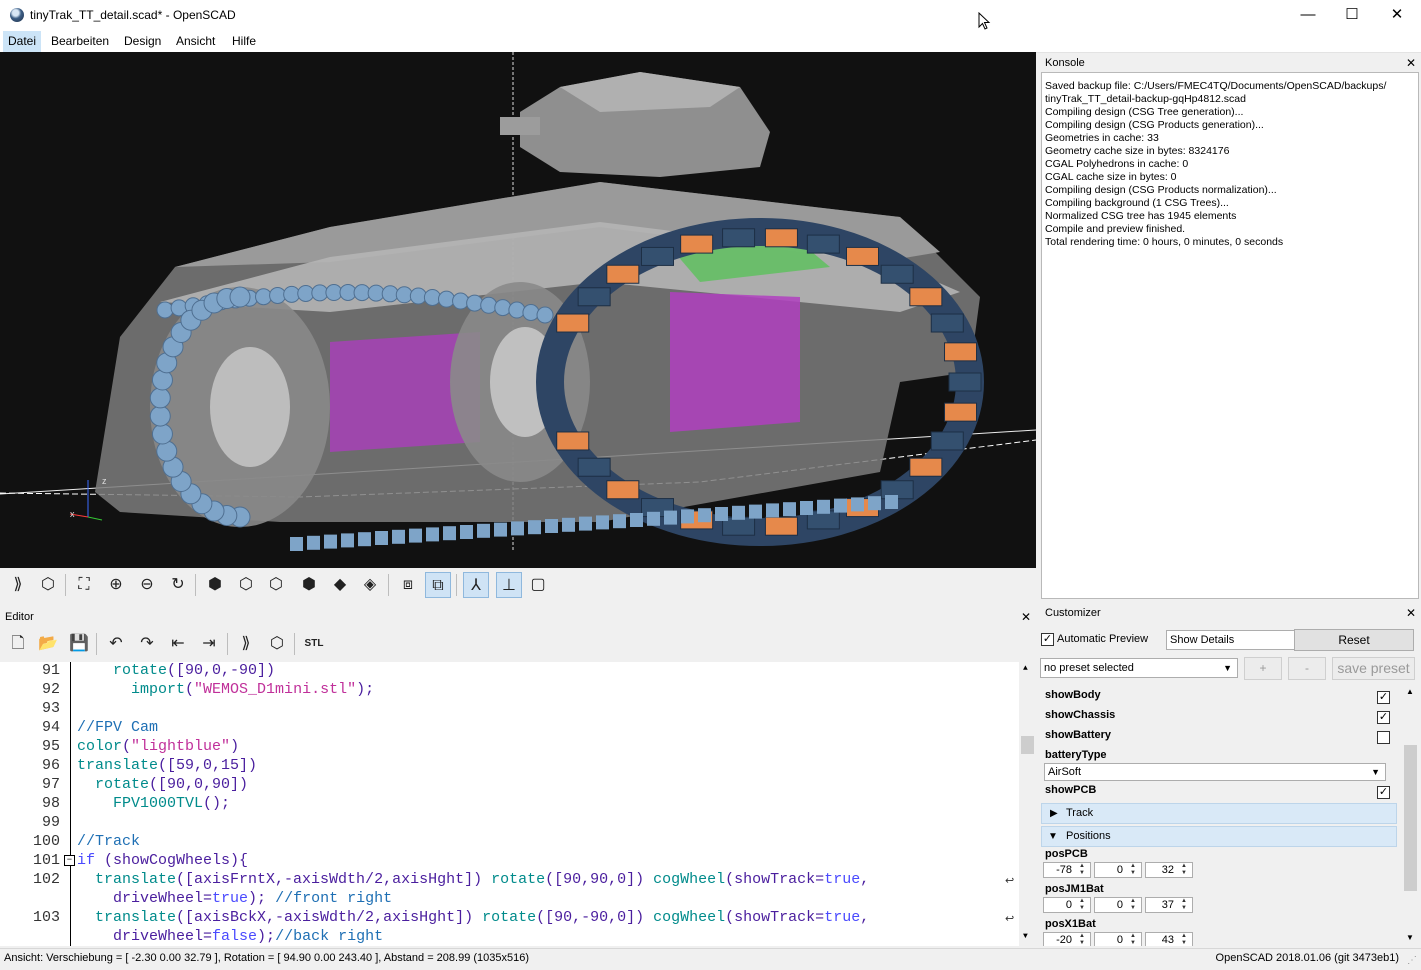  What do you see at coordinates (244, 41) in the screenshot?
I see `menu-hilfe: Hilfe` at bounding box center [244, 41].